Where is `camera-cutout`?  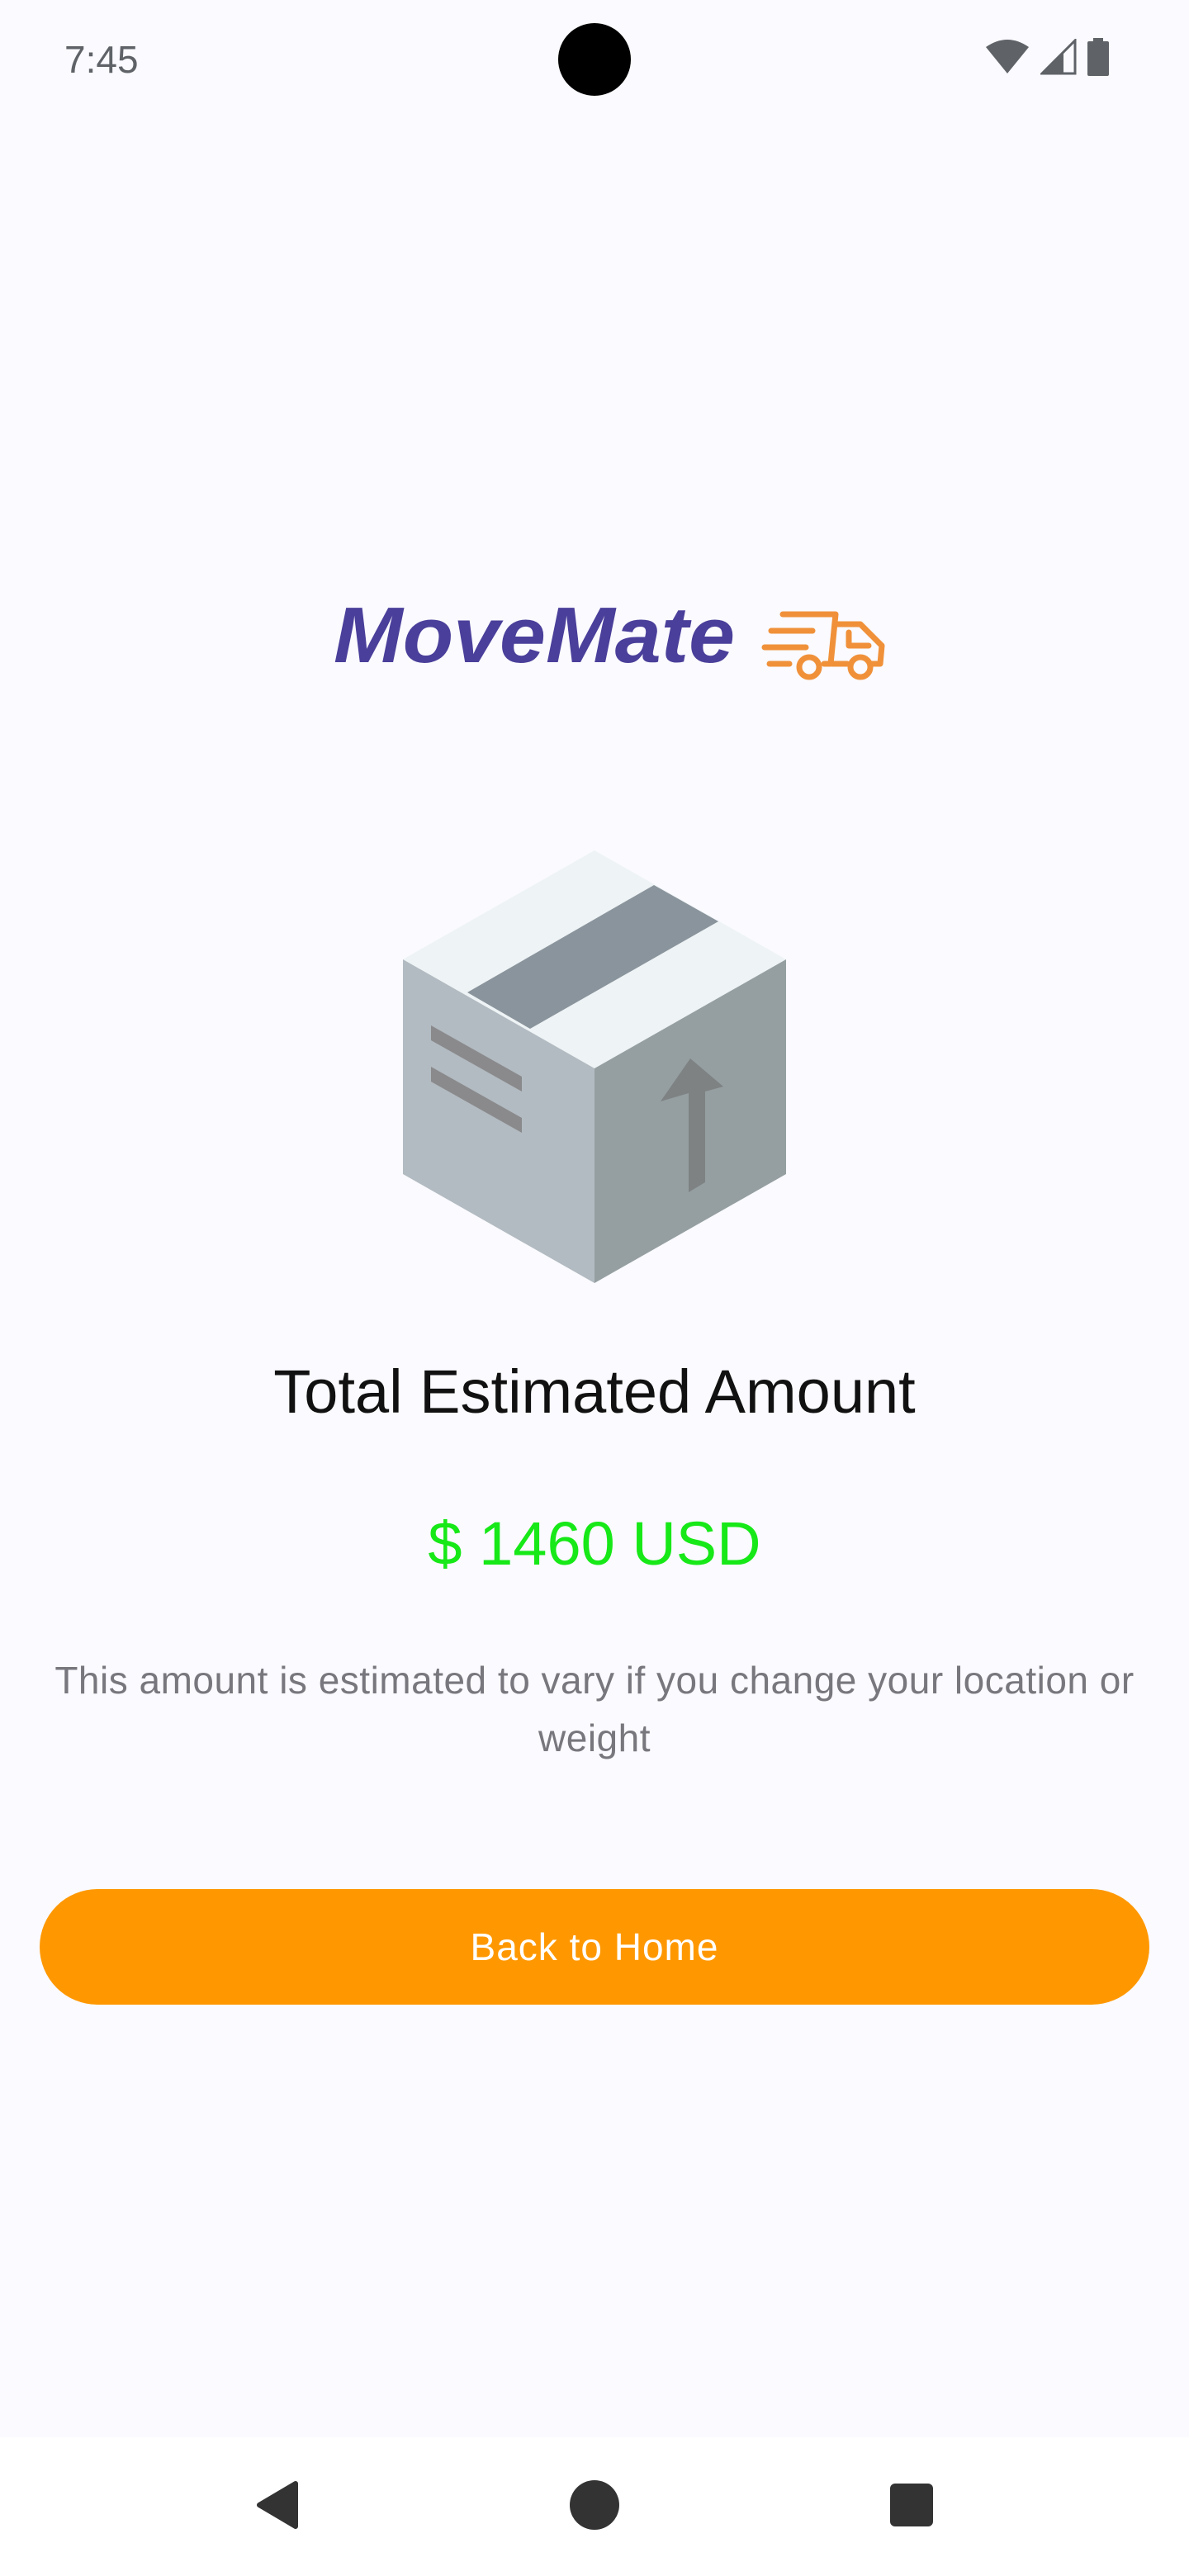
camera-cutout is located at coordinates (594, 59).